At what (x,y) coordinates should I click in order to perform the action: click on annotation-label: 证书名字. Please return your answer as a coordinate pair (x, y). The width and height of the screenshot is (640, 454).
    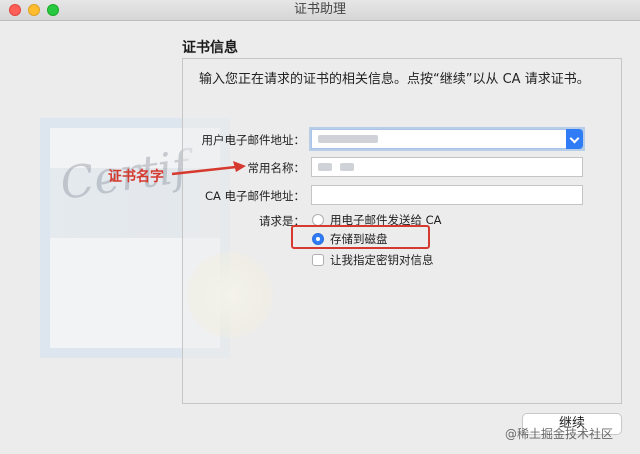
    Looking at the image, I should click on (136, 177).